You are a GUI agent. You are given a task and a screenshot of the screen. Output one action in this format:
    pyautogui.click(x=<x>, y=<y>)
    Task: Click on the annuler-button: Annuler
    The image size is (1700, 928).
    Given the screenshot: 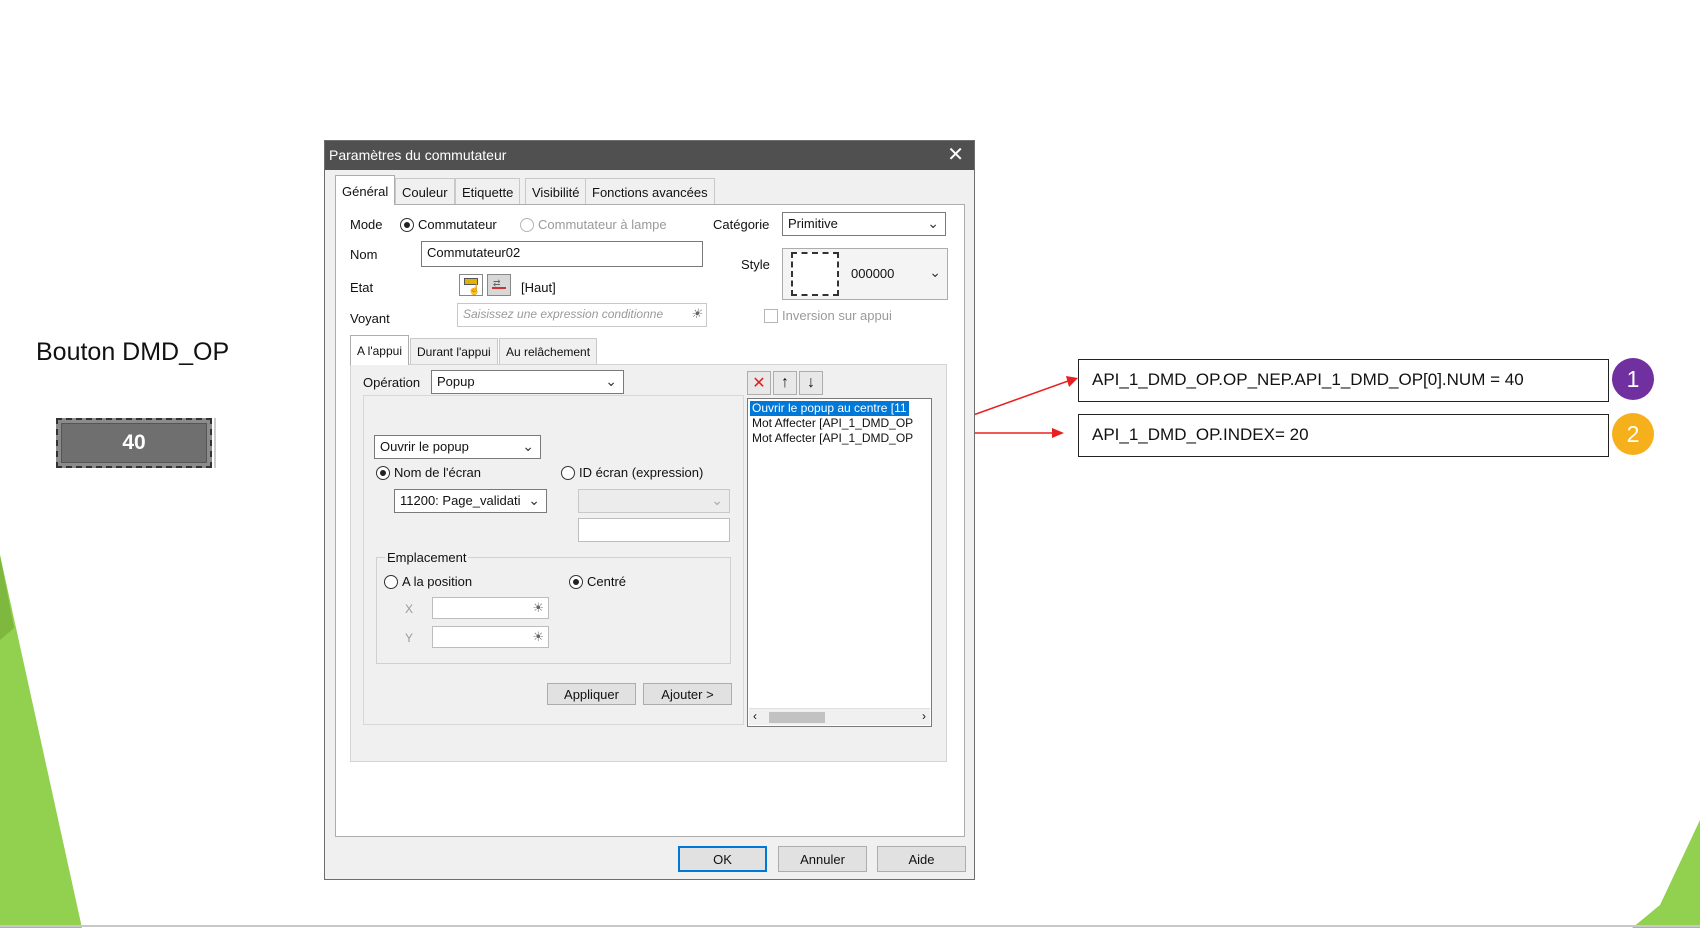 What is the action you would take?
    pyautogui.click(x=822, y=859)
    